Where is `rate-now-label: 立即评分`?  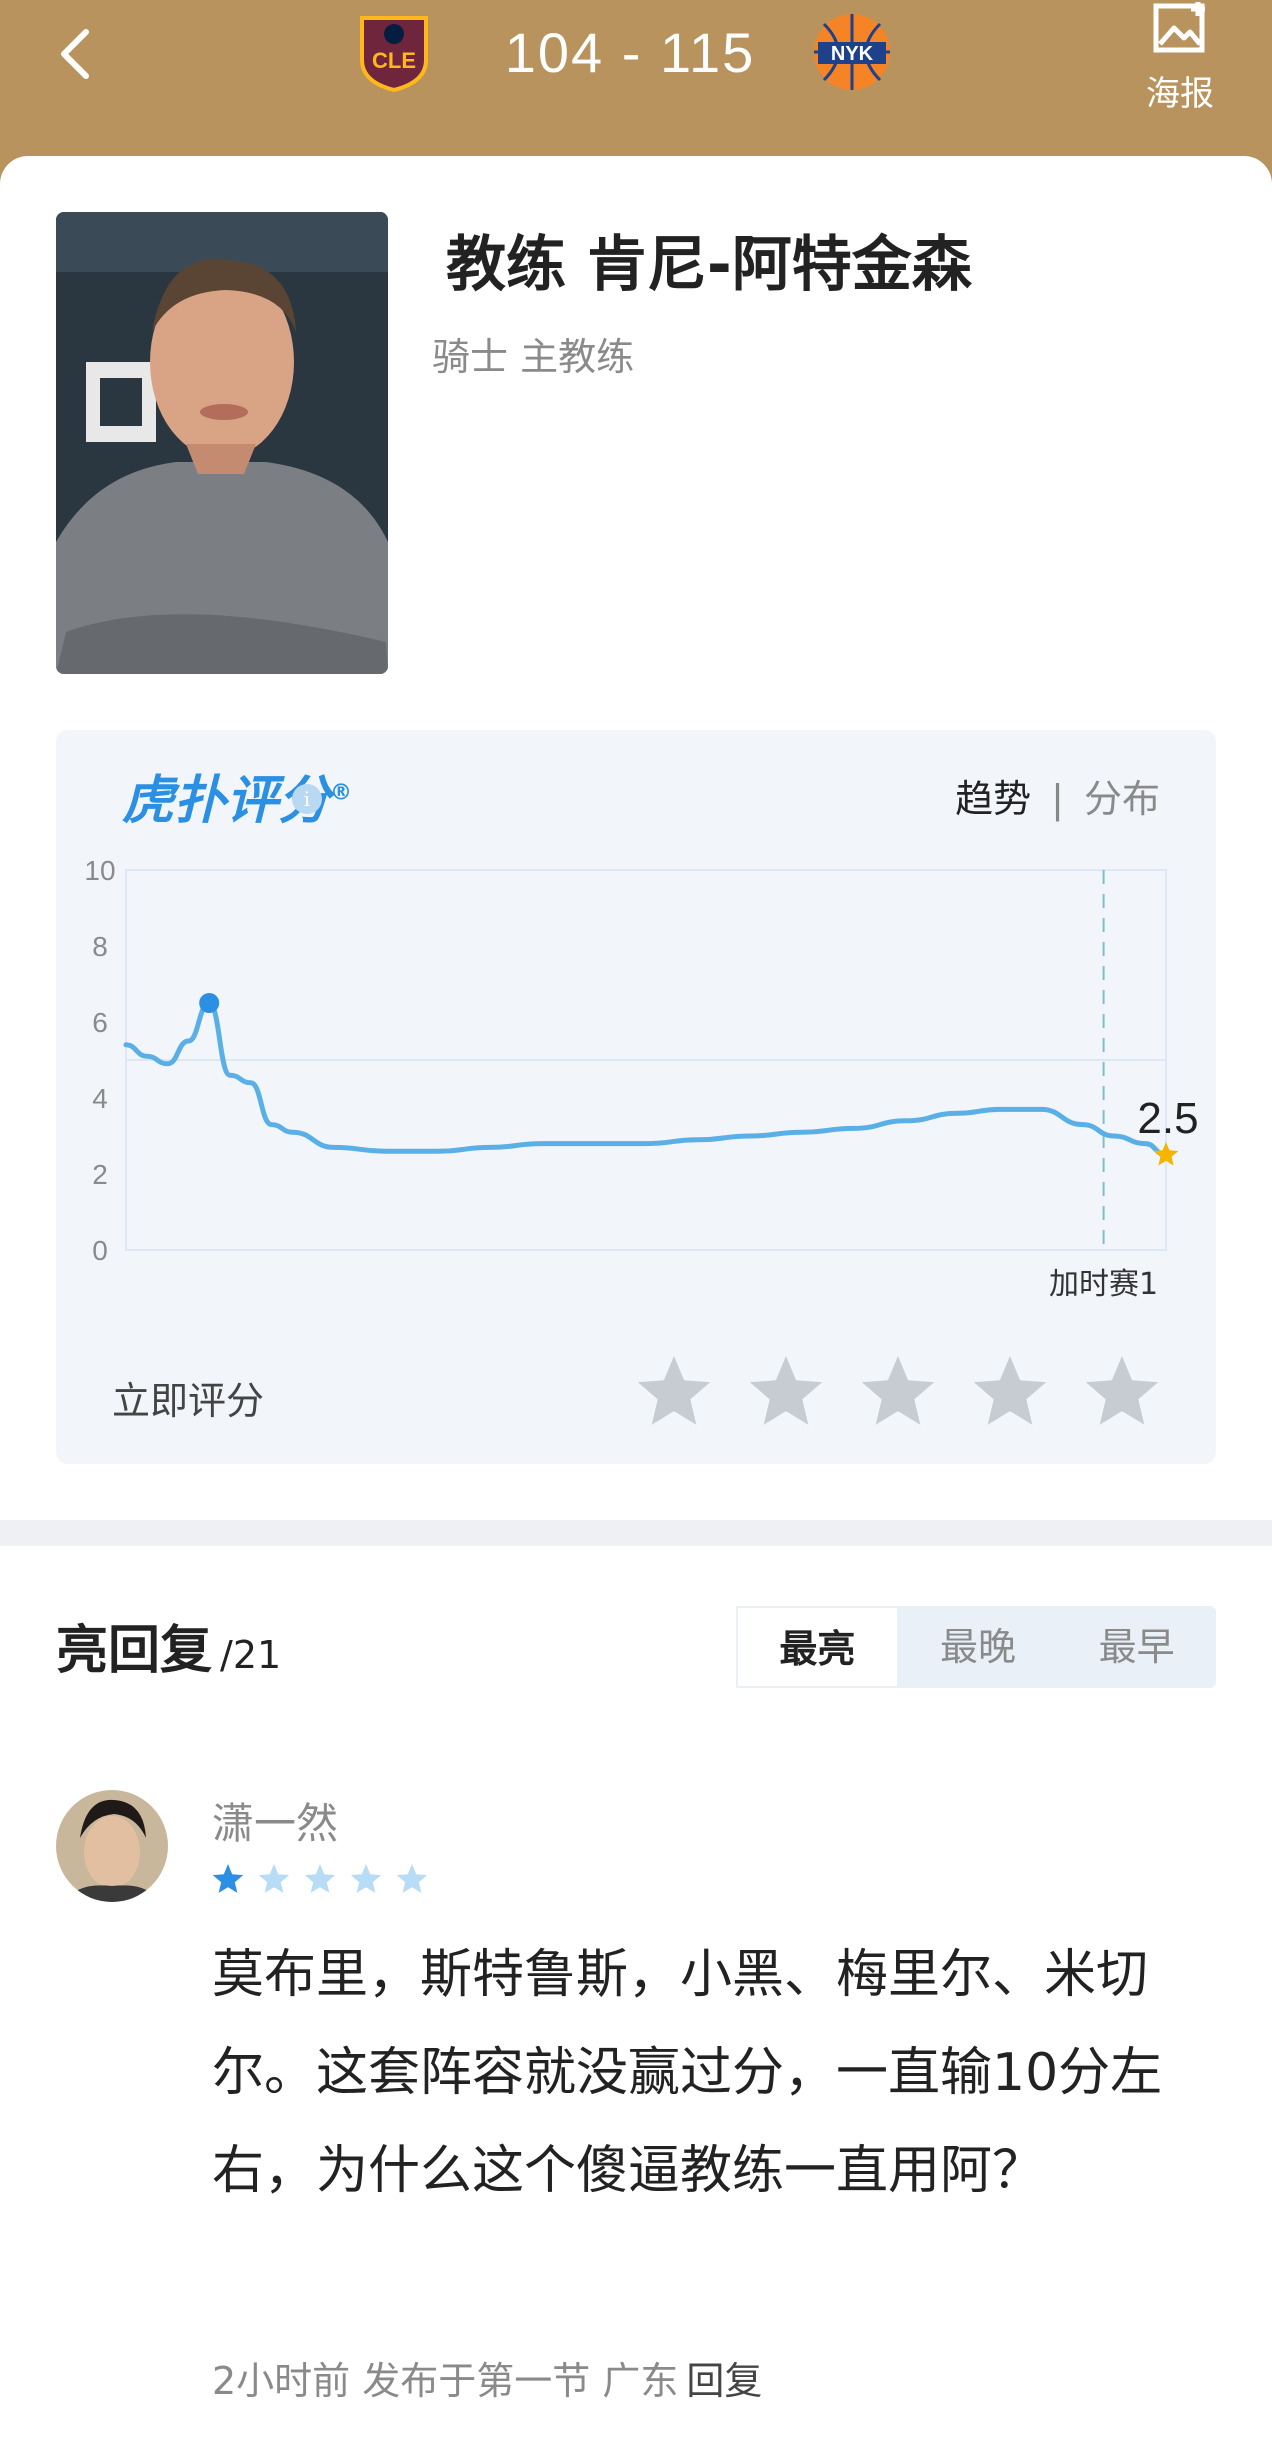
rate-now-label: 立即评分 is located at coordinates (188, 1401).